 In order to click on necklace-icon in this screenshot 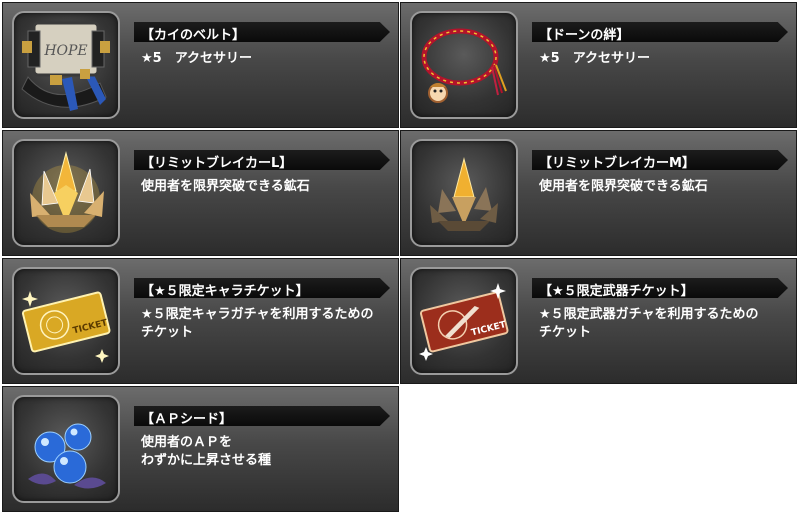, I will do `click(464, 65)`.